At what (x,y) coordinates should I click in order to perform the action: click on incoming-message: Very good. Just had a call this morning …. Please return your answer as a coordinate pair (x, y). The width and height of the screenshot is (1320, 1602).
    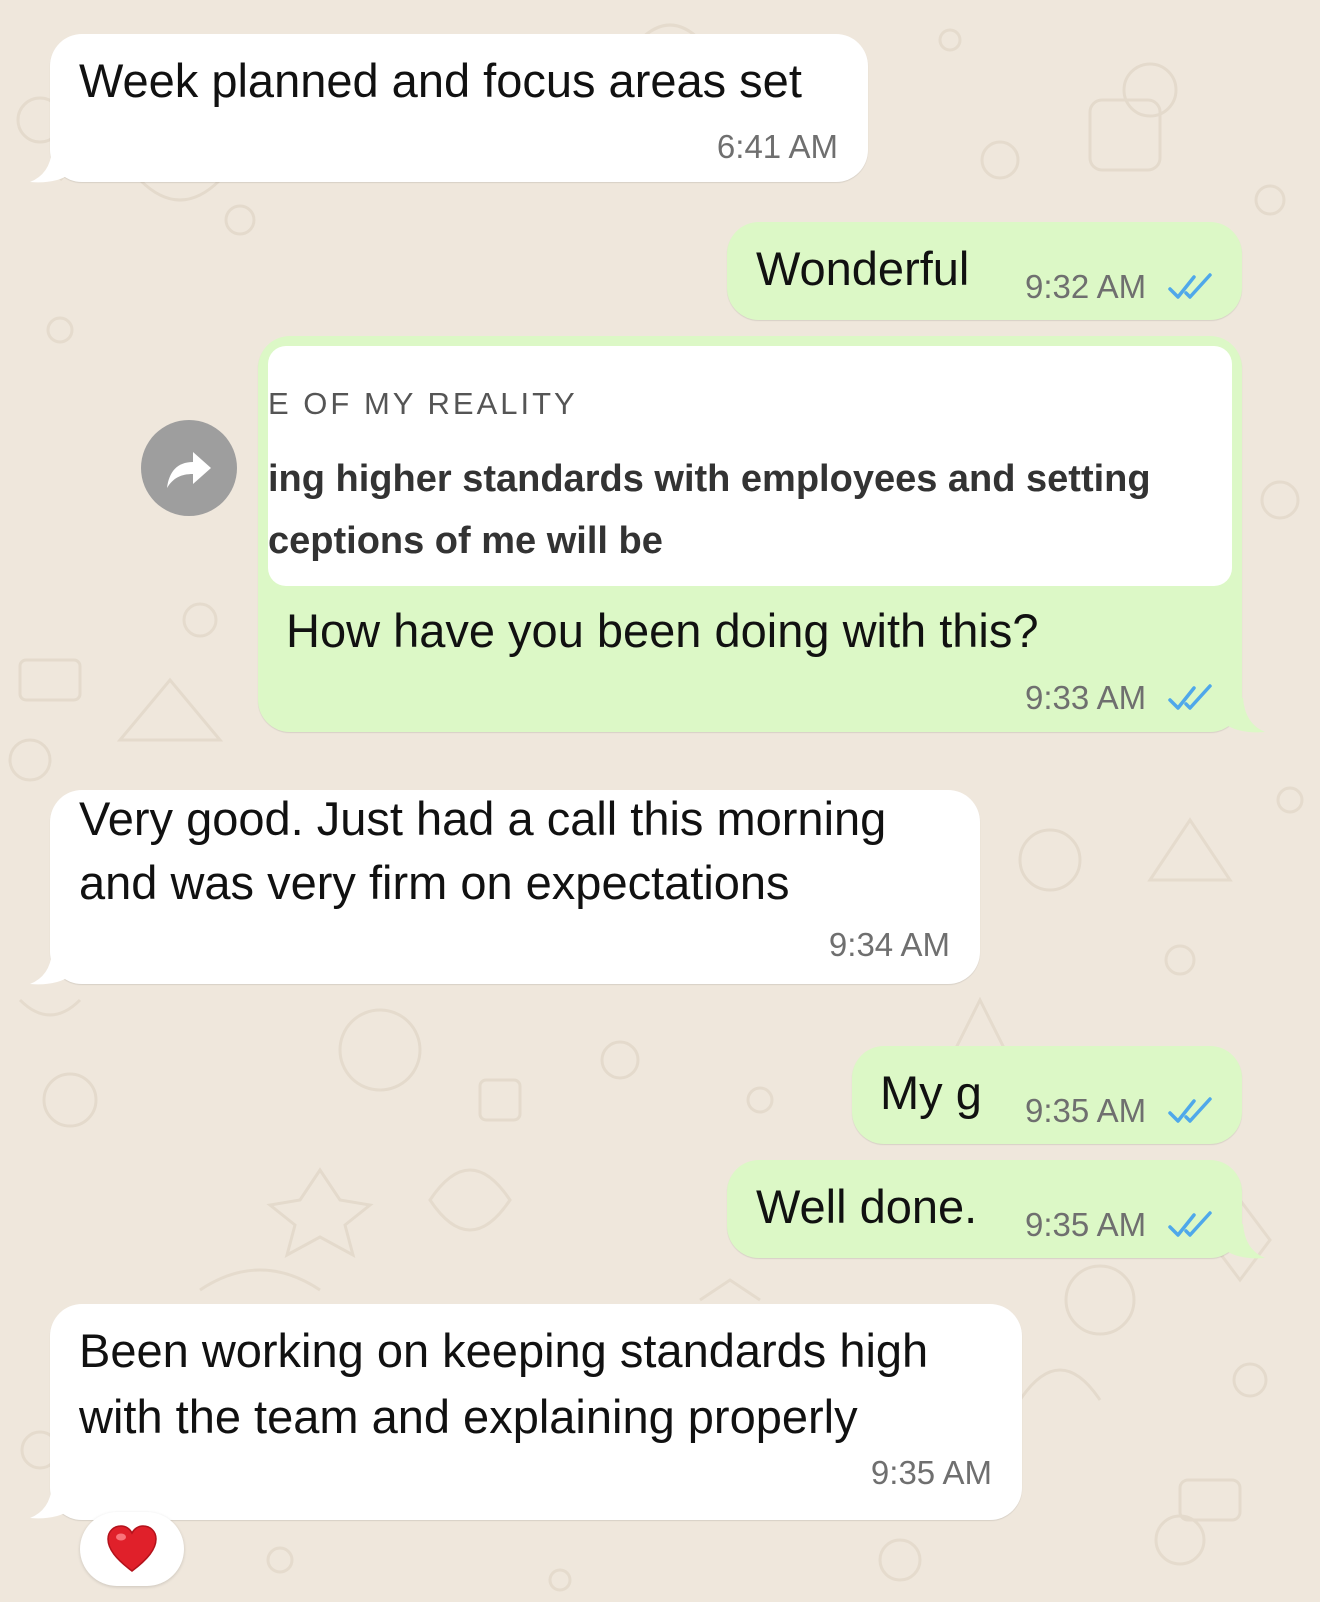
    Looking at the image, I should click on (515, 887).